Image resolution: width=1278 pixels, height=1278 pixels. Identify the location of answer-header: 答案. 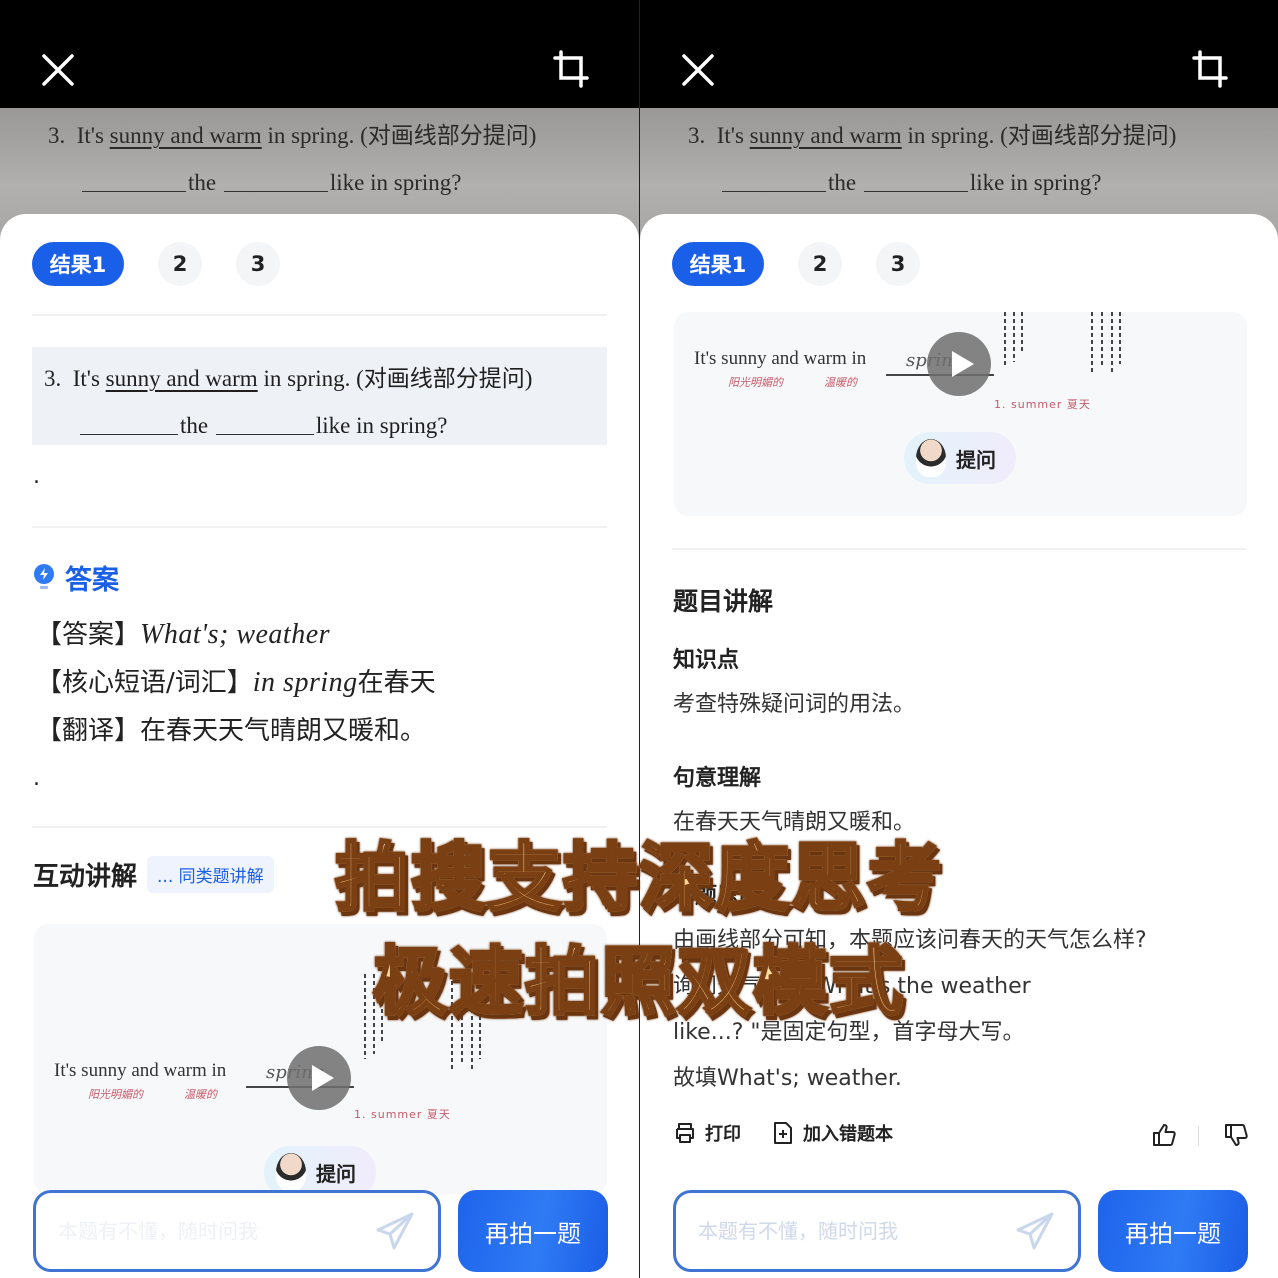
(76, 577).